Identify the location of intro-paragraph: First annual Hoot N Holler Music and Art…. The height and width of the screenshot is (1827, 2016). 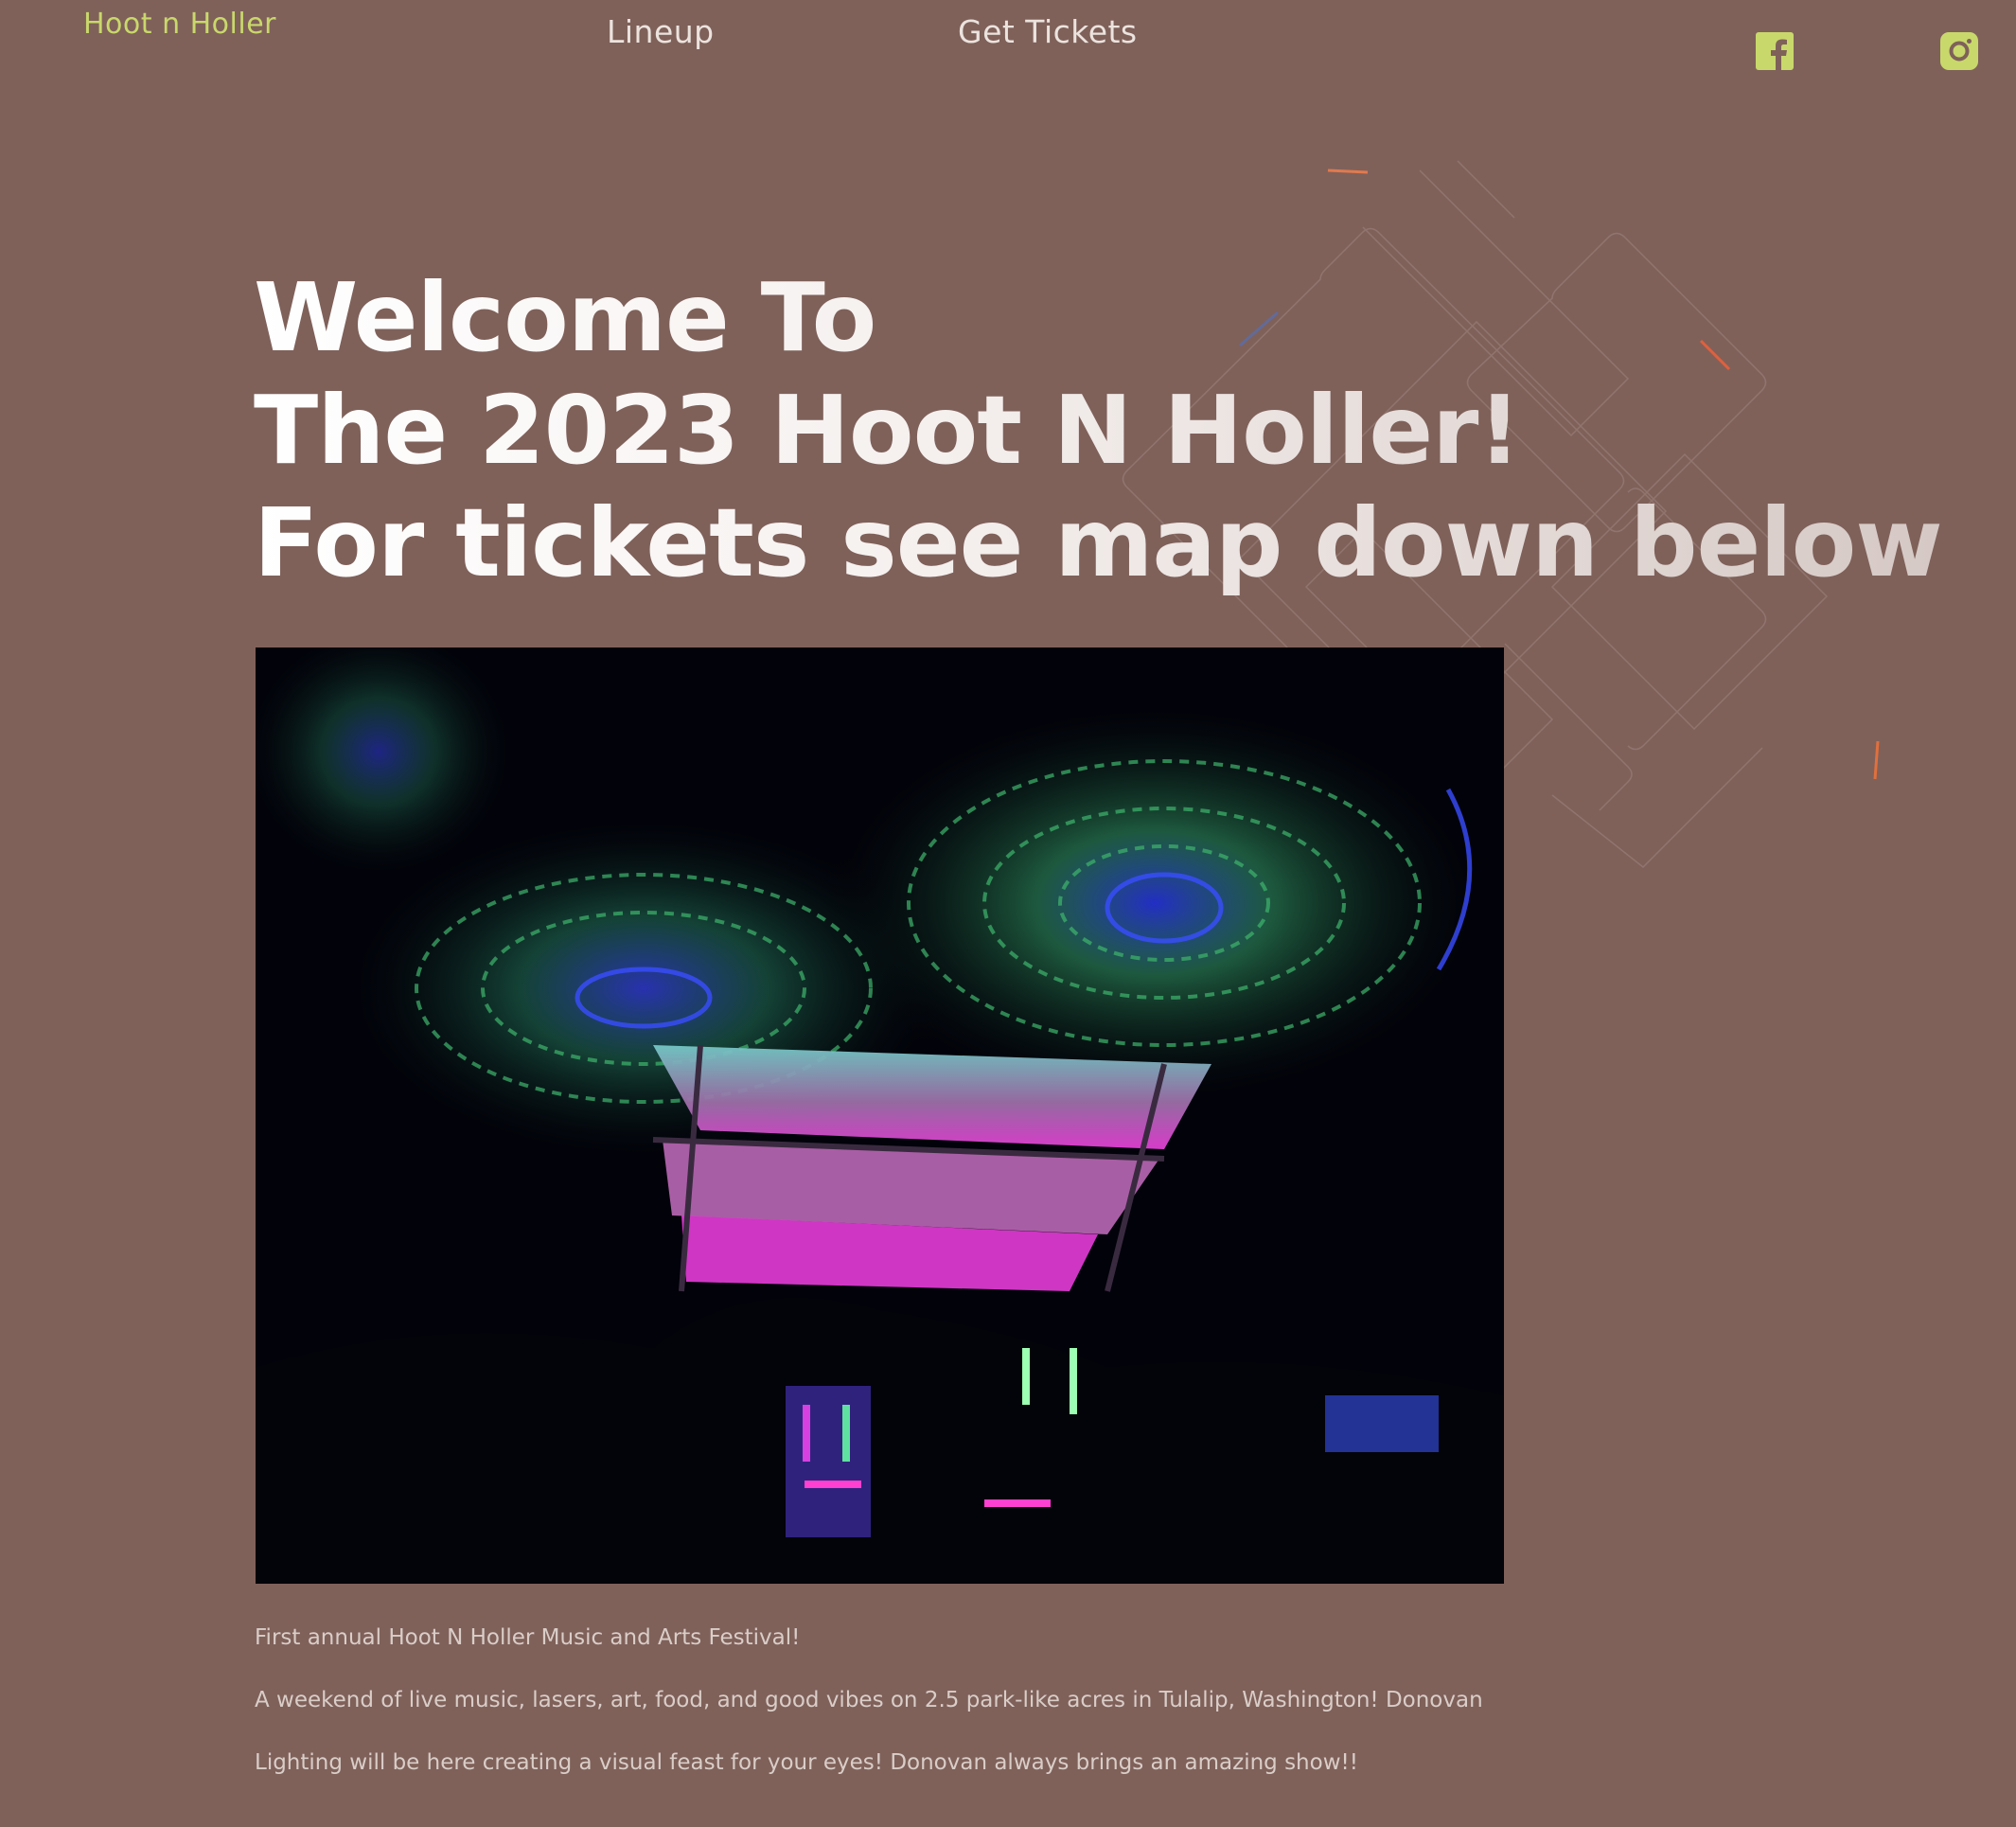
(528, 1637).